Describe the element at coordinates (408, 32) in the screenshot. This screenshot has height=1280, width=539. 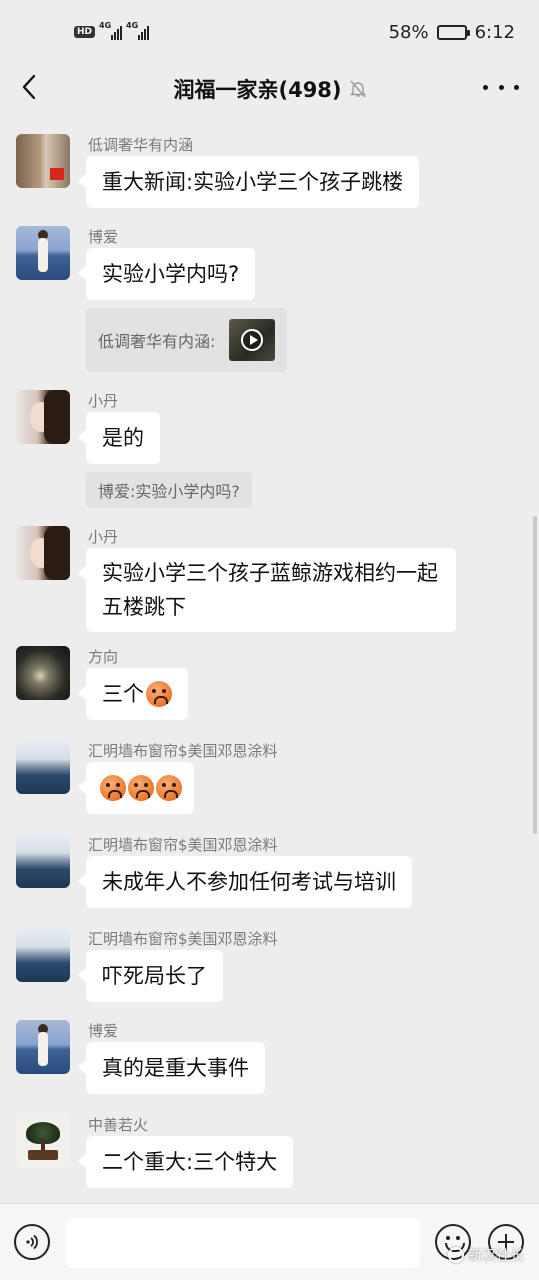
I see `battery-percent: 58%` at that location.